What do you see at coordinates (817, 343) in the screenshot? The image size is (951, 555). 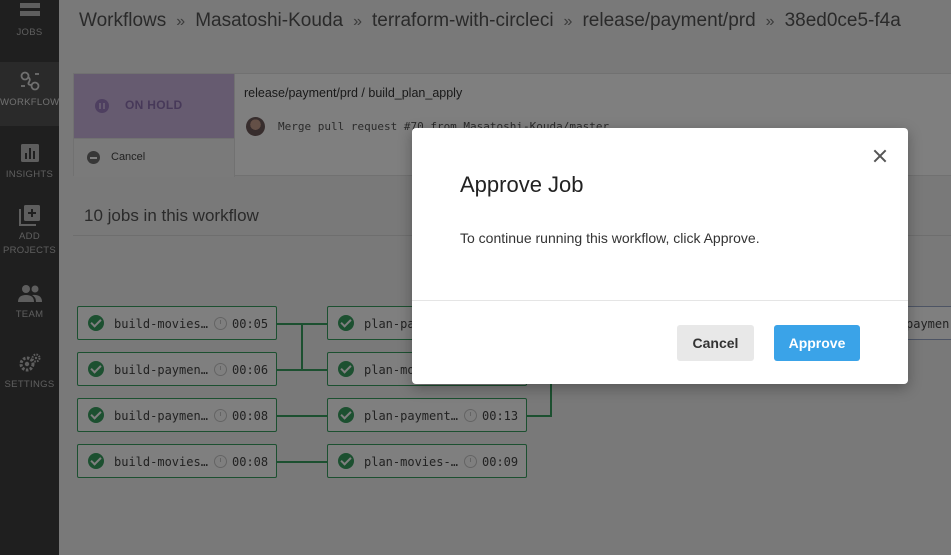 I see `approve-button: Approve` at bounding box center [817, 343].